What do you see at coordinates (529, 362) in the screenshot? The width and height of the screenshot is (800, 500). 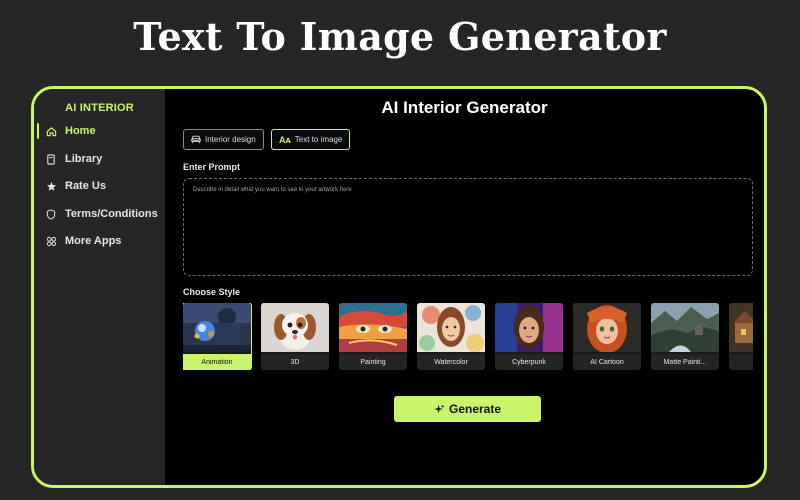 I see `style-card-label: Cyberpunk` at bounding box center [529, 362].